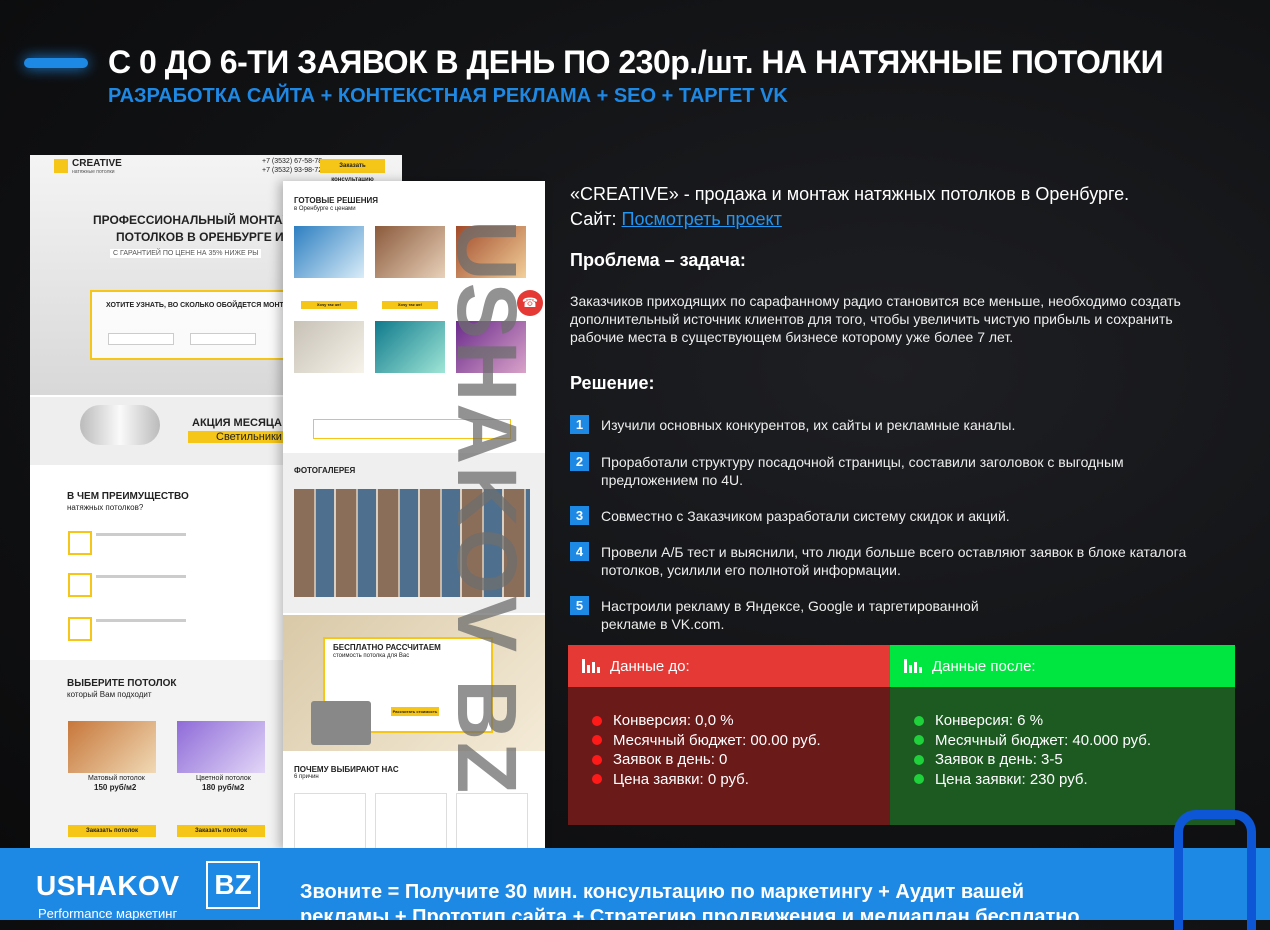 This screenshot has height=930, width=1270. What do you see at coordinates (109, 694) in the screenshot?
I see `mock-choose-sub: который Вам подходит` at bounding box center [109, 694].